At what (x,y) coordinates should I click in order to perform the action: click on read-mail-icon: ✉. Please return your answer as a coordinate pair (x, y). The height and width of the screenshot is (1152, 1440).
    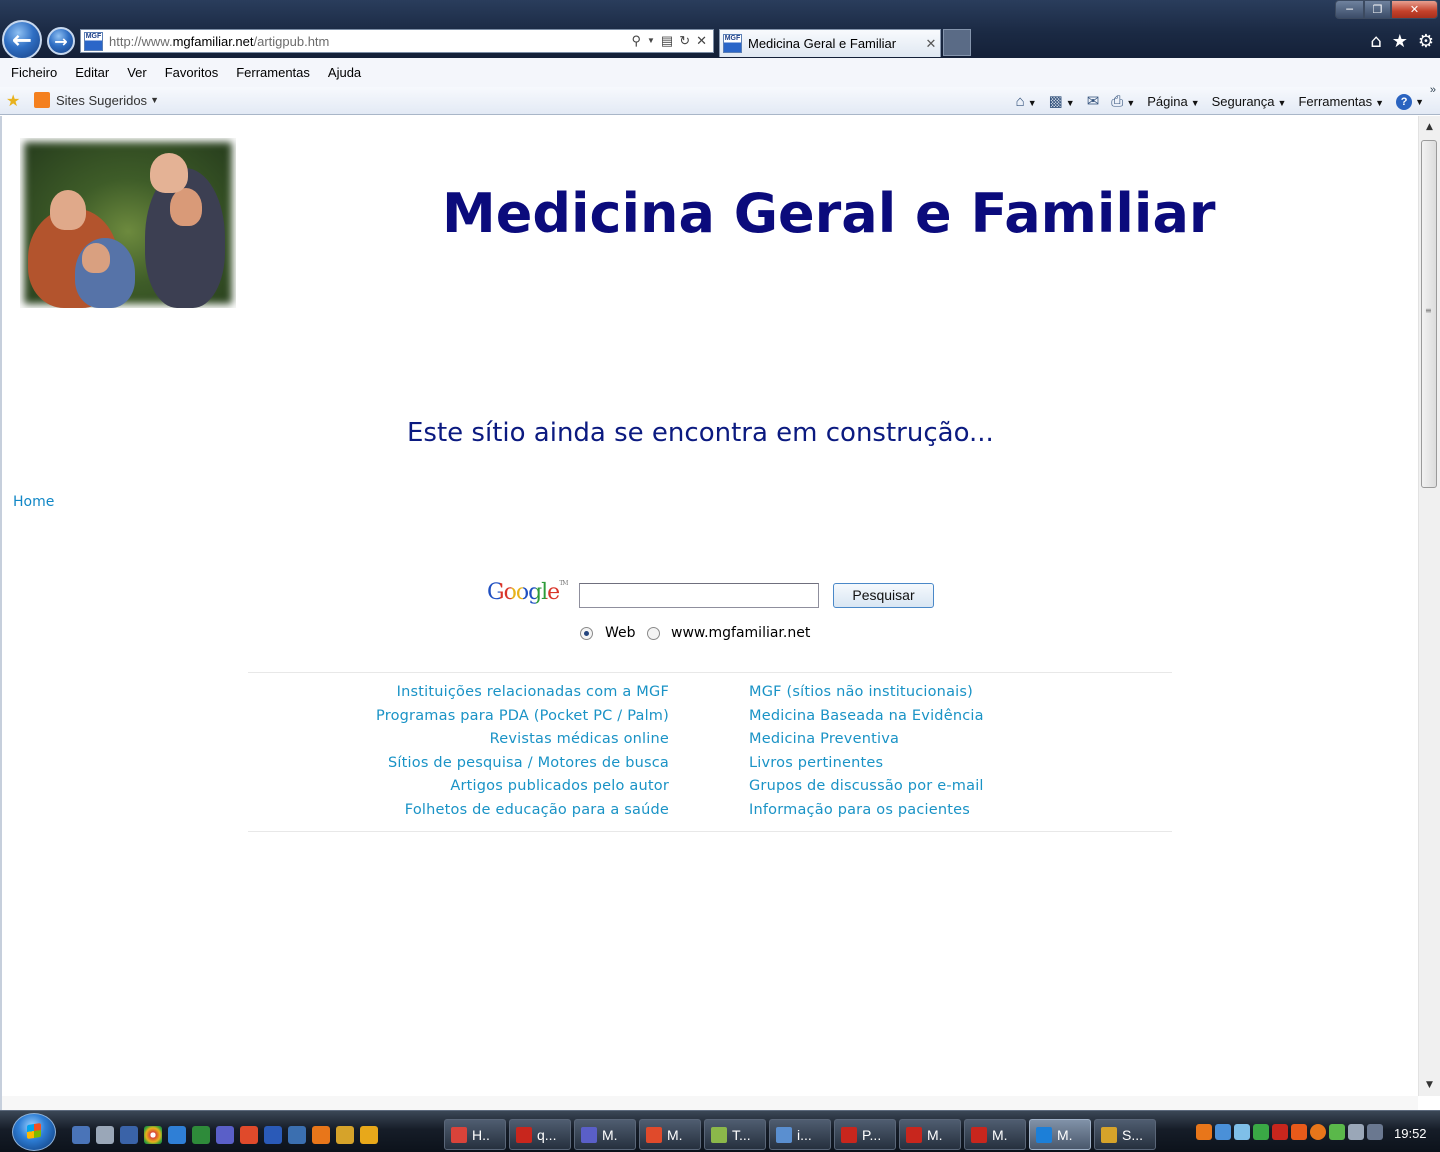
    Looking at the image, I should click on (1093, 101).